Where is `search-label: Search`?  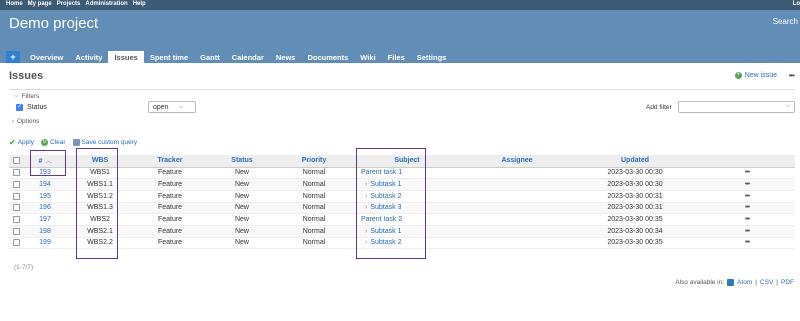 search-label: Search is located at coordinates (785, 21).